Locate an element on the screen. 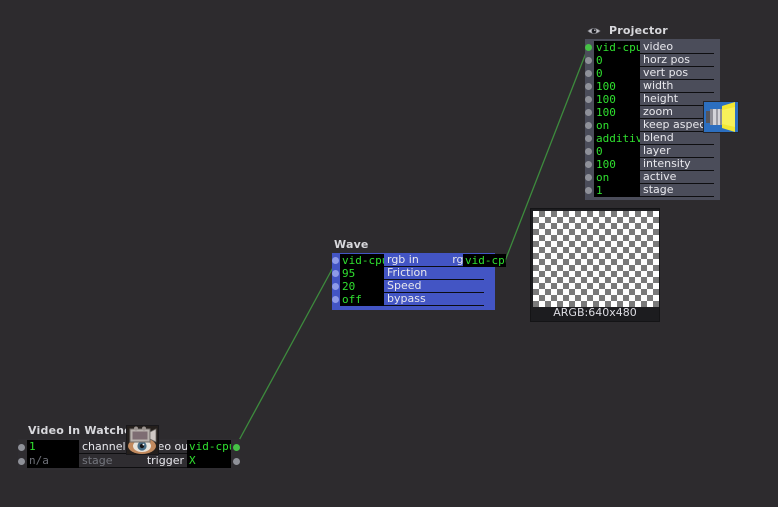 This screenshot has height=507, width=778. param-row-blend: additive blend is located at coordinates (652, 138).